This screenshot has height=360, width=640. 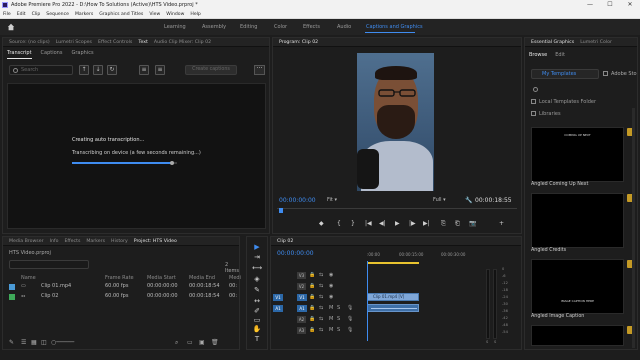 What do you see at coordinates (560, 55) in the screenshot?
I see `subtab-edit: Edit` at bounding box center [560, 55].